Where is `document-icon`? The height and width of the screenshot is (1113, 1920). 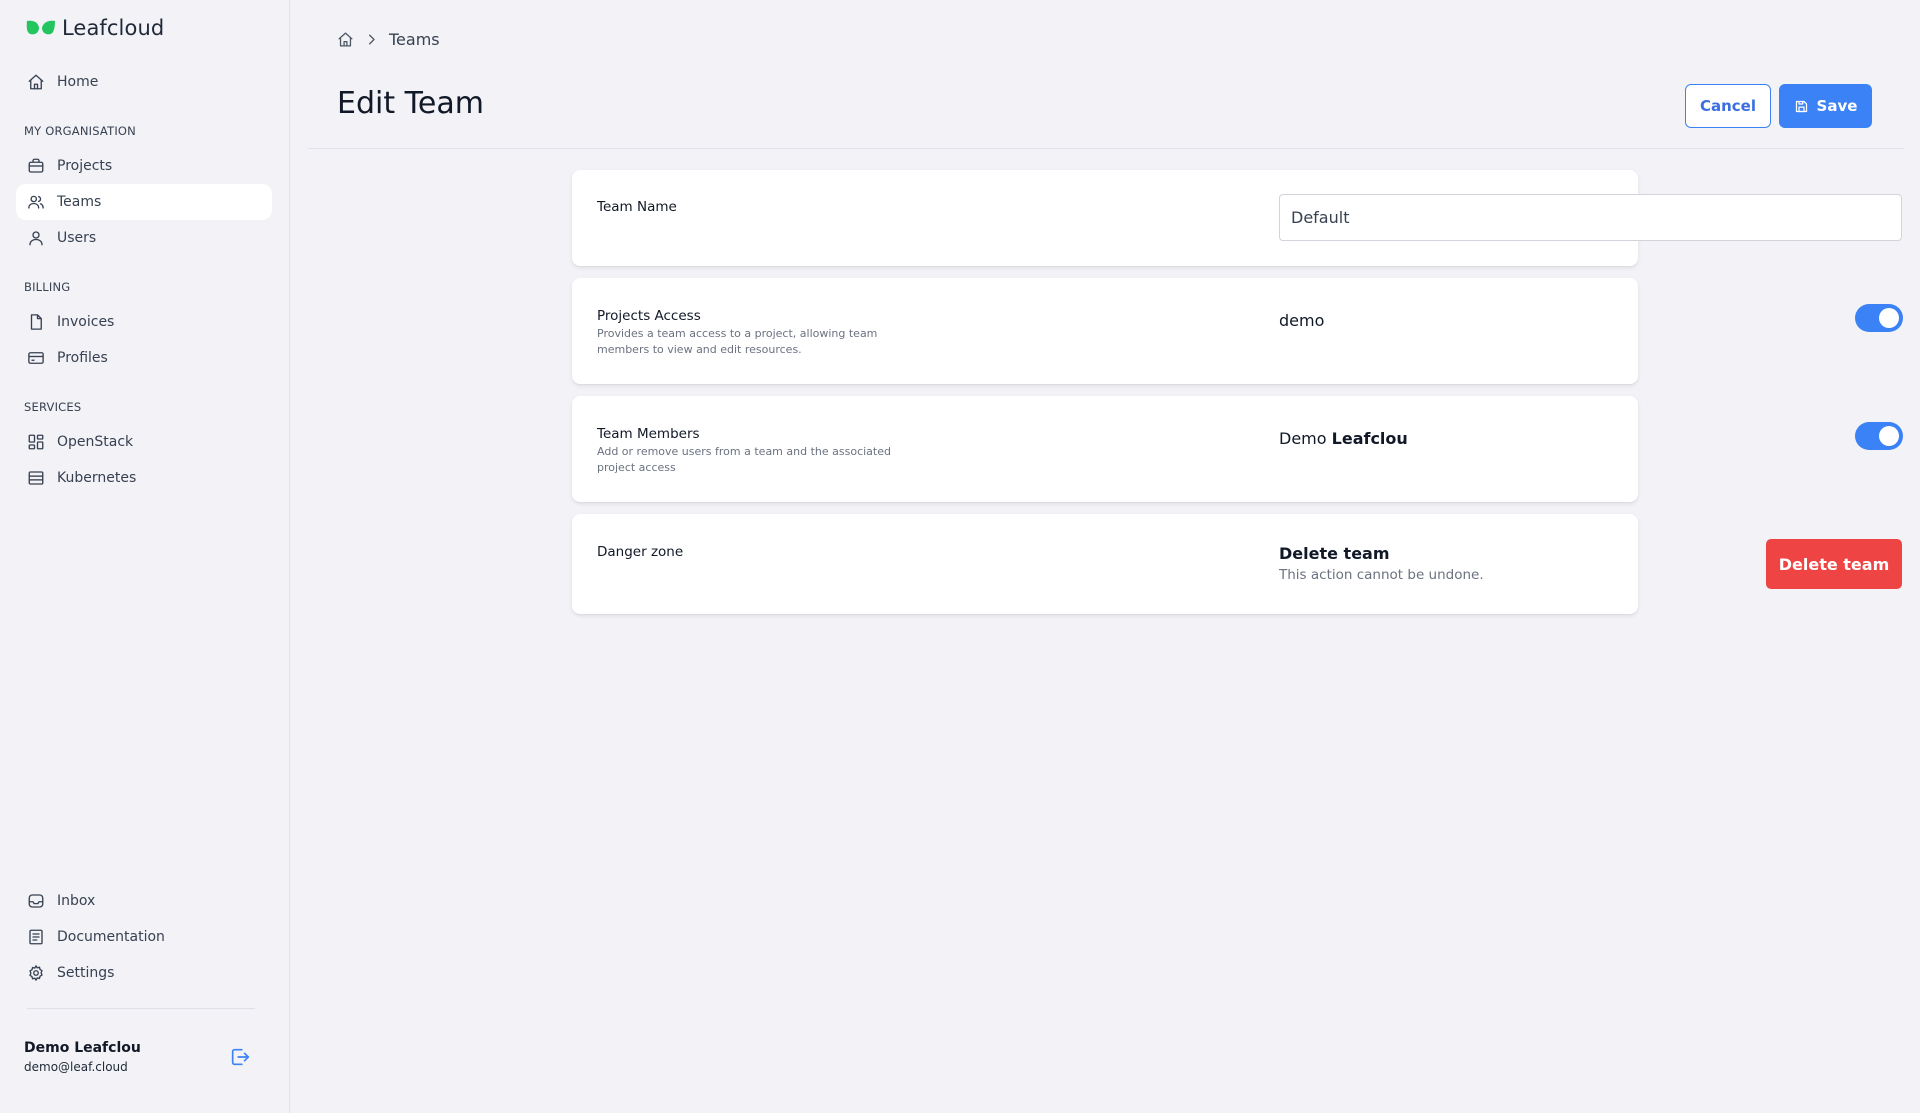
document-icon is located at coordinates (36, 937).